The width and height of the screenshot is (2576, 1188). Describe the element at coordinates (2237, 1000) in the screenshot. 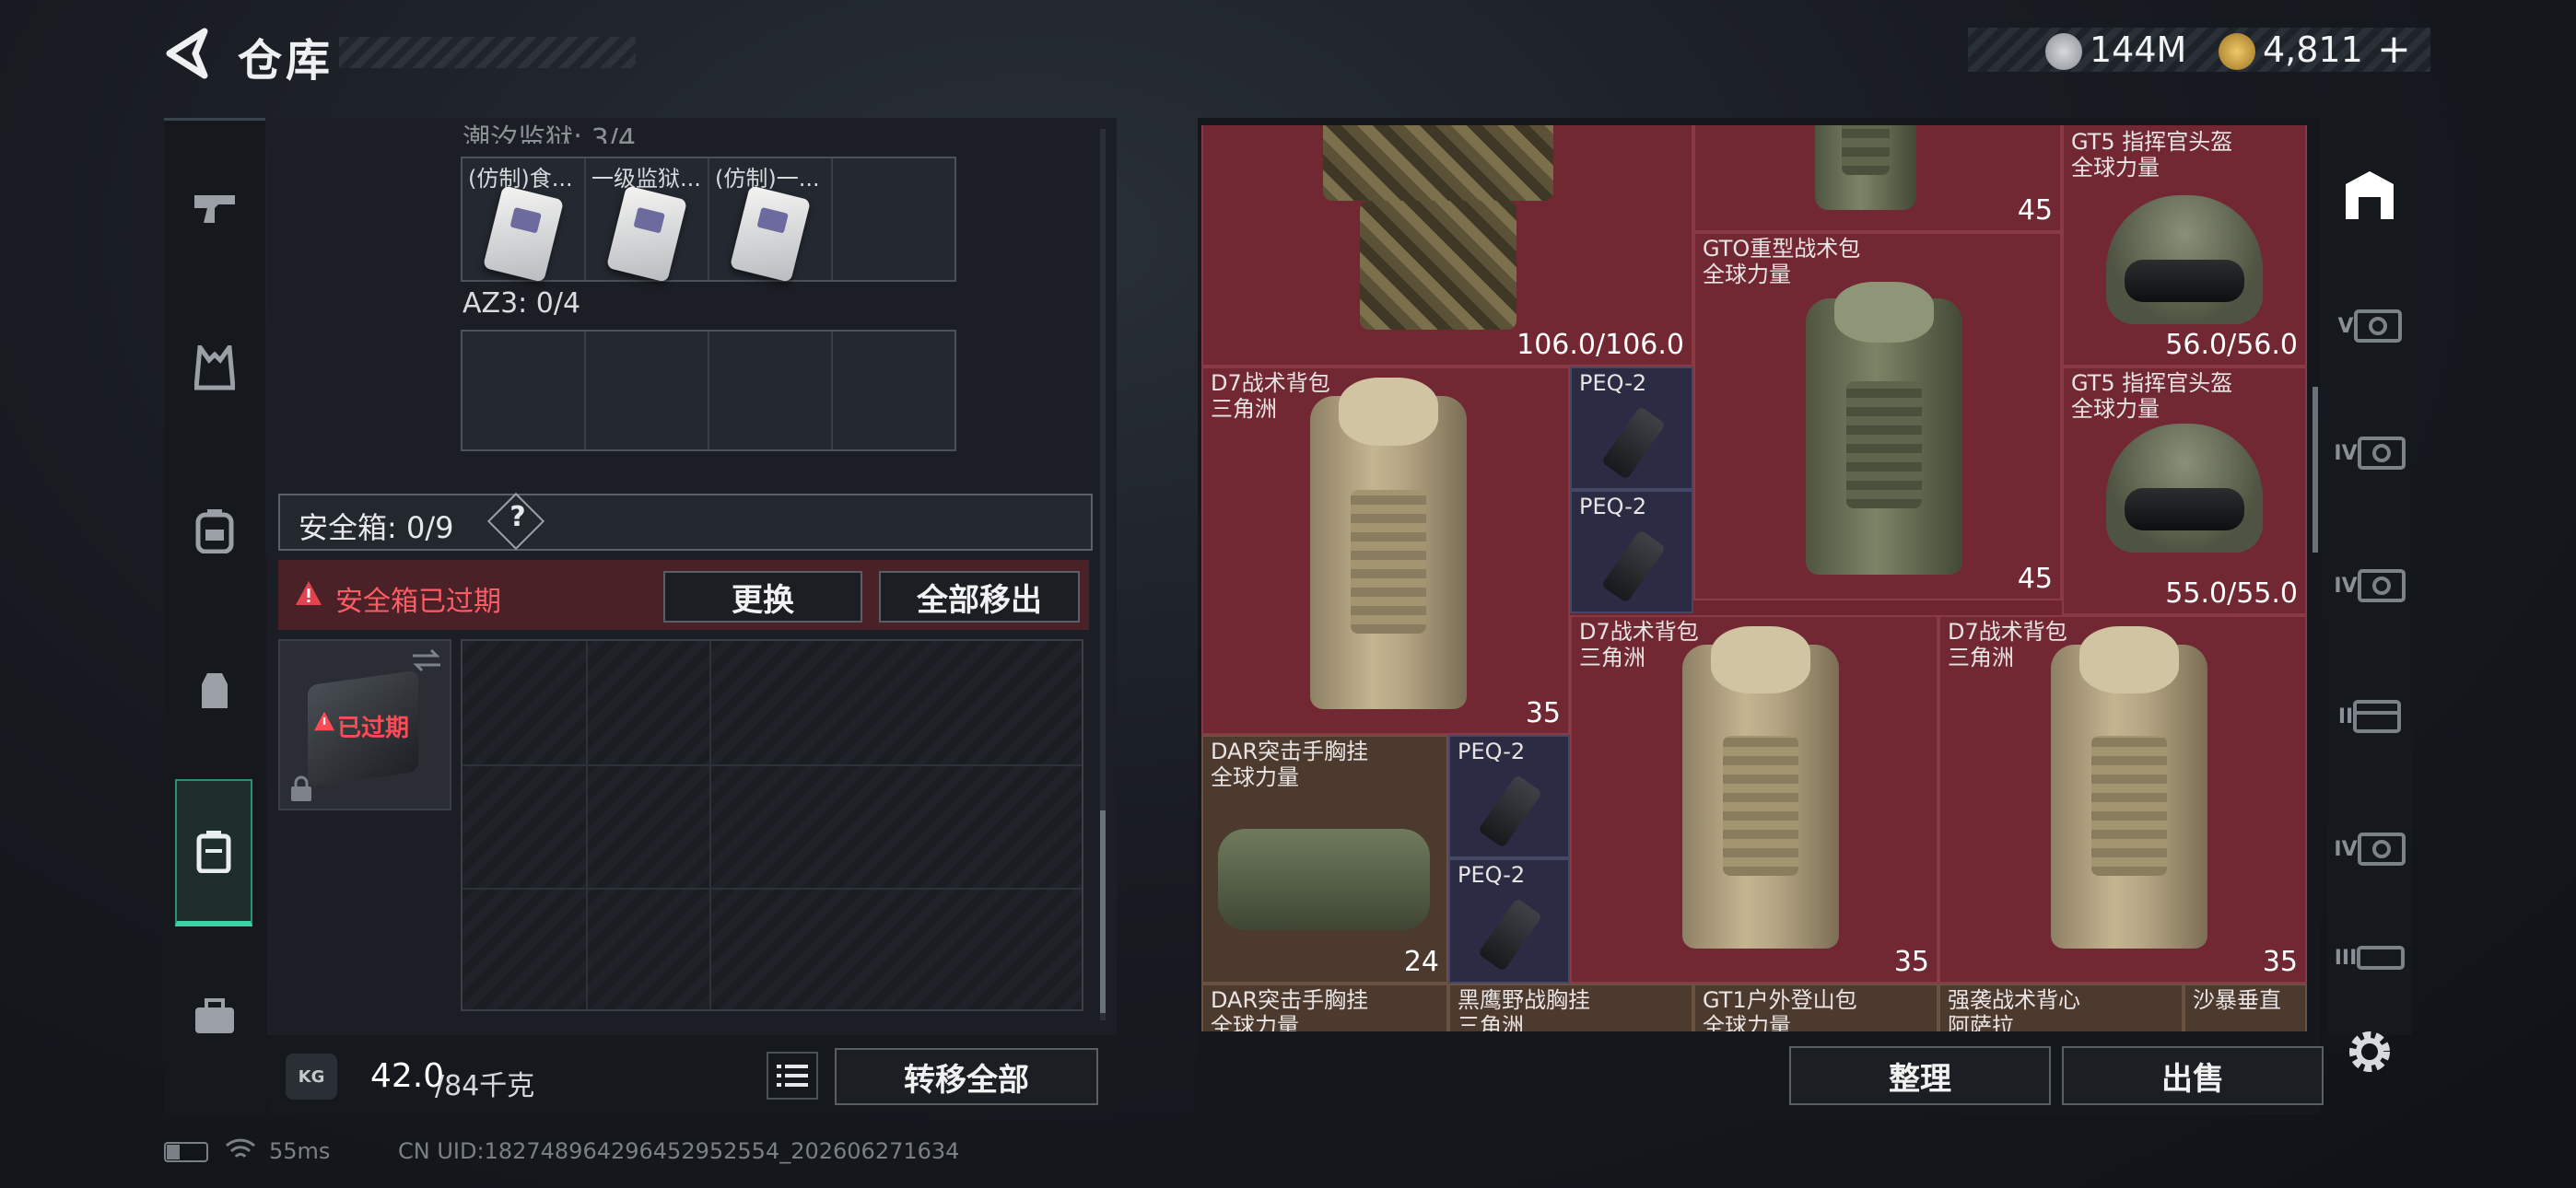

I see `item-name: 沙暴垂直` at that location.